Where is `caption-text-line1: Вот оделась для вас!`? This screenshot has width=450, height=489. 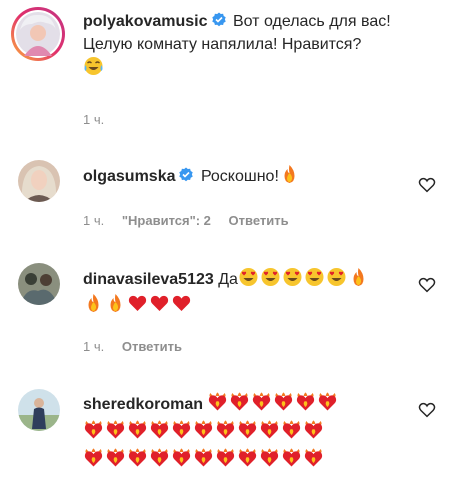
caption-text-line1: Вот оделась для вас! is located at coordinates (311, 21).